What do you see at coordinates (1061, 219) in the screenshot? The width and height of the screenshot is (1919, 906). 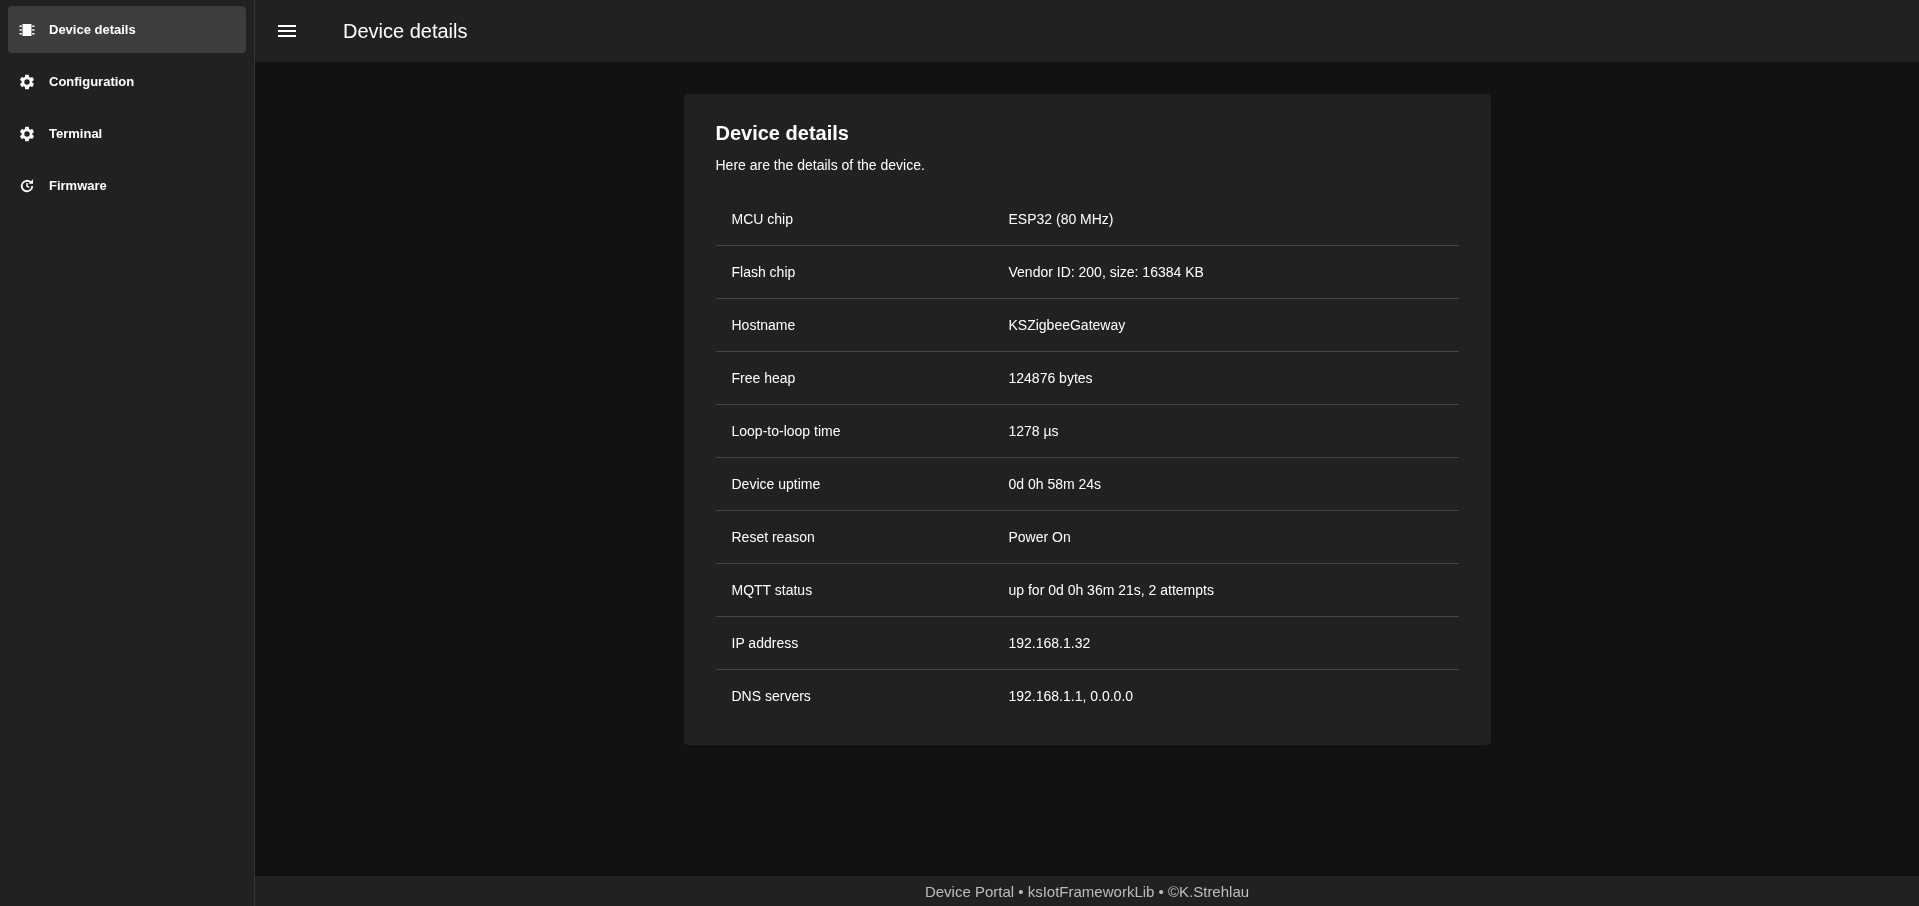 I see `table-cell: ESP32 (80 MHz)` at bounding box center [1061, 219].